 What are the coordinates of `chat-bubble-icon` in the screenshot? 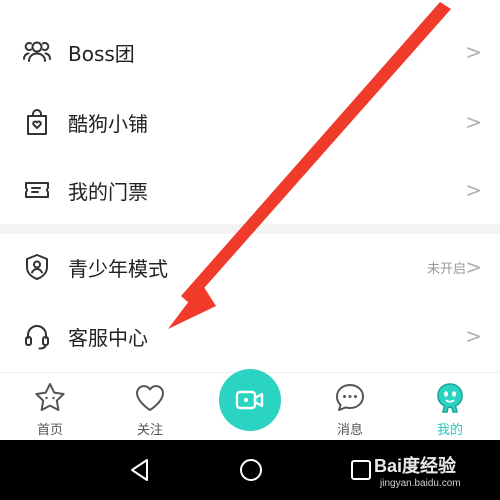 It's located at (350, 397).